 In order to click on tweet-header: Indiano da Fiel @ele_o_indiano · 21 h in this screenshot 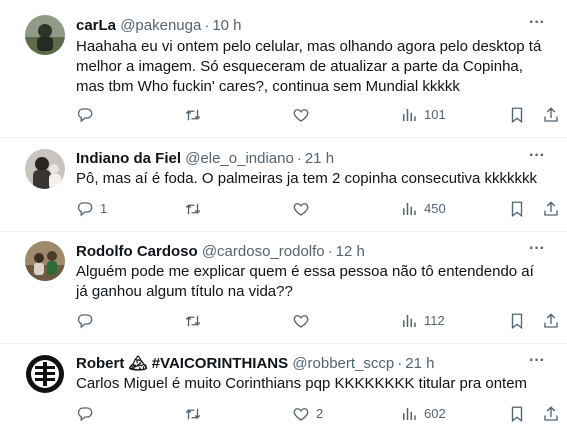, I will do `click(205, 158)`.